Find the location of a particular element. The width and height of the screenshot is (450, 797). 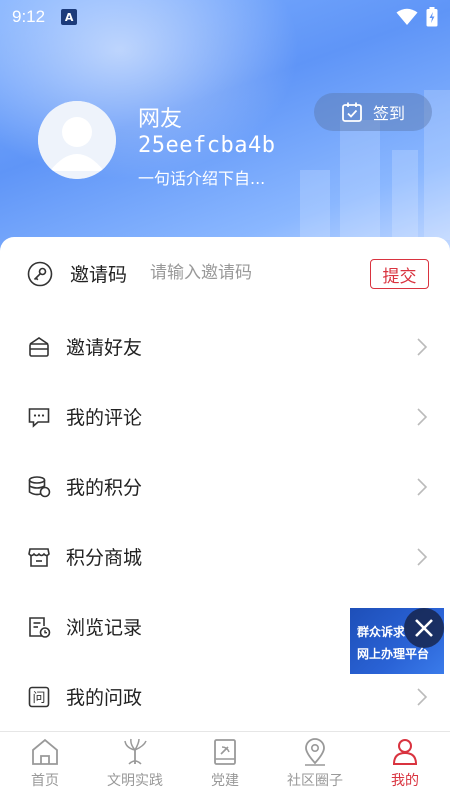

user-name: 网友 is located at coordinates (160, 117).